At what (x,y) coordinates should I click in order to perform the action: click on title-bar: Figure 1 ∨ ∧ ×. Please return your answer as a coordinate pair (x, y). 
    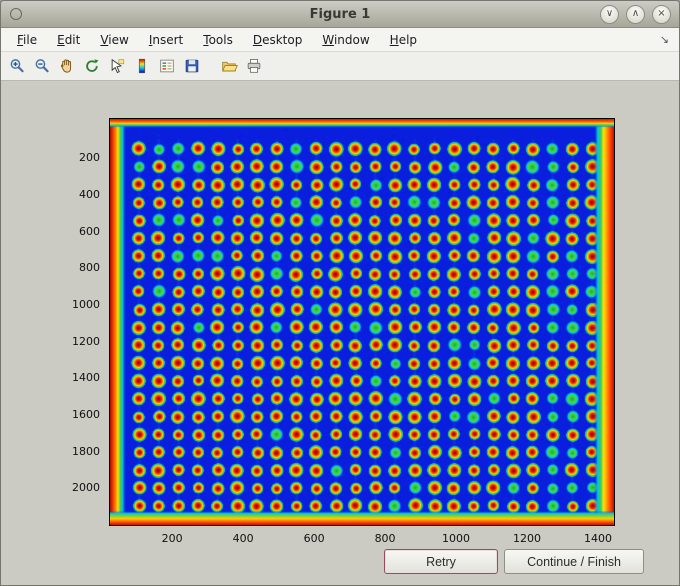
    Looking at the image, I should click on (340, 14).